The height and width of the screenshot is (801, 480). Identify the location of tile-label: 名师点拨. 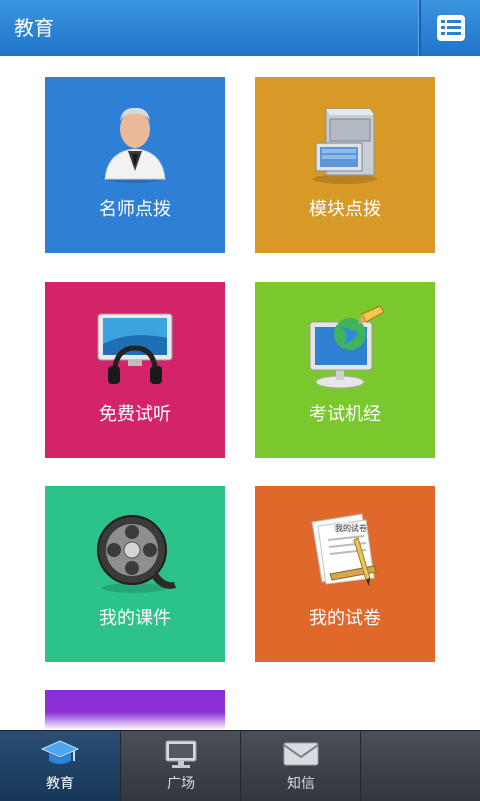
(135, 209).